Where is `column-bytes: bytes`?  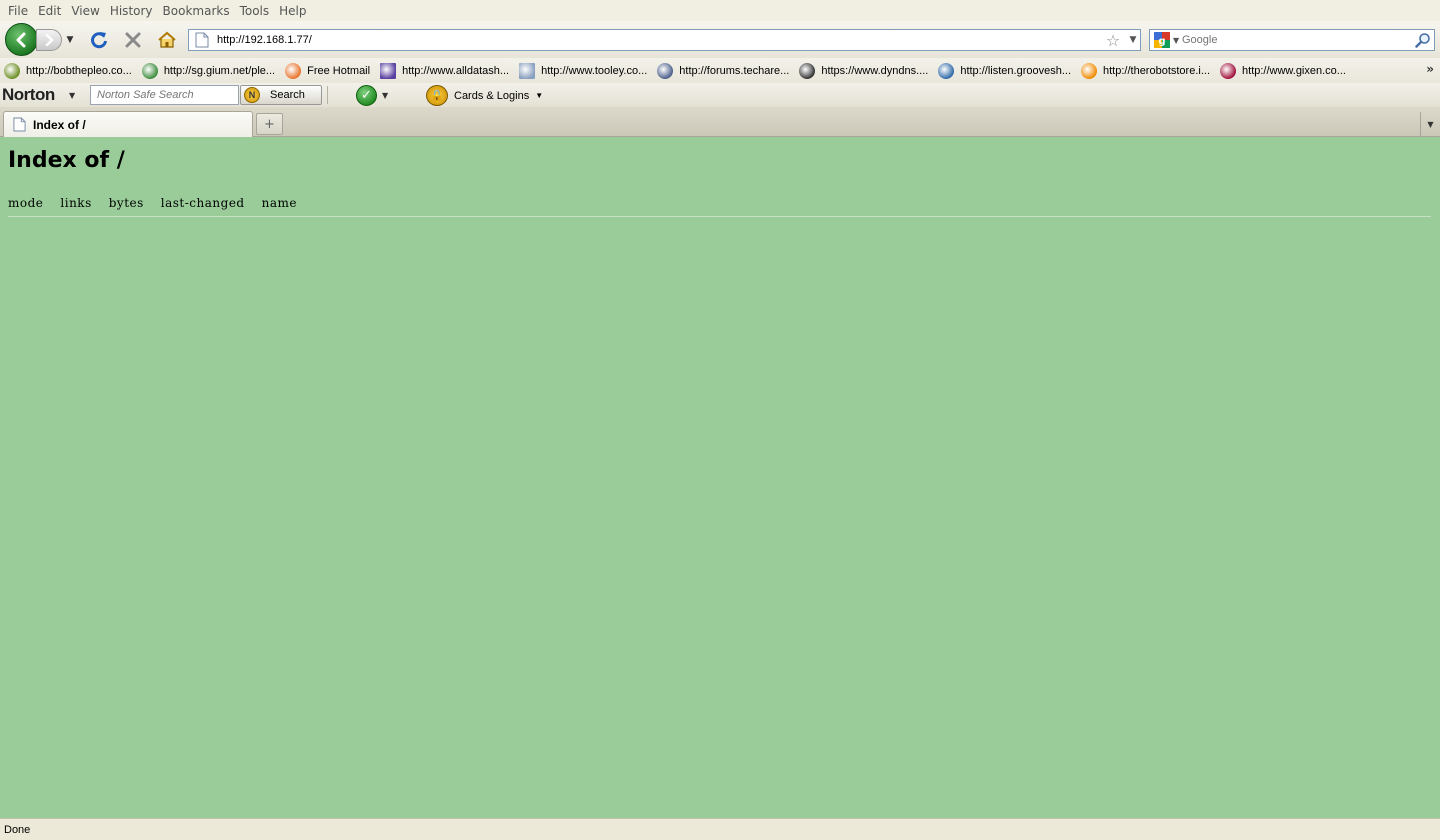 column-bytes: bytes is located at coordinates (126, 203).